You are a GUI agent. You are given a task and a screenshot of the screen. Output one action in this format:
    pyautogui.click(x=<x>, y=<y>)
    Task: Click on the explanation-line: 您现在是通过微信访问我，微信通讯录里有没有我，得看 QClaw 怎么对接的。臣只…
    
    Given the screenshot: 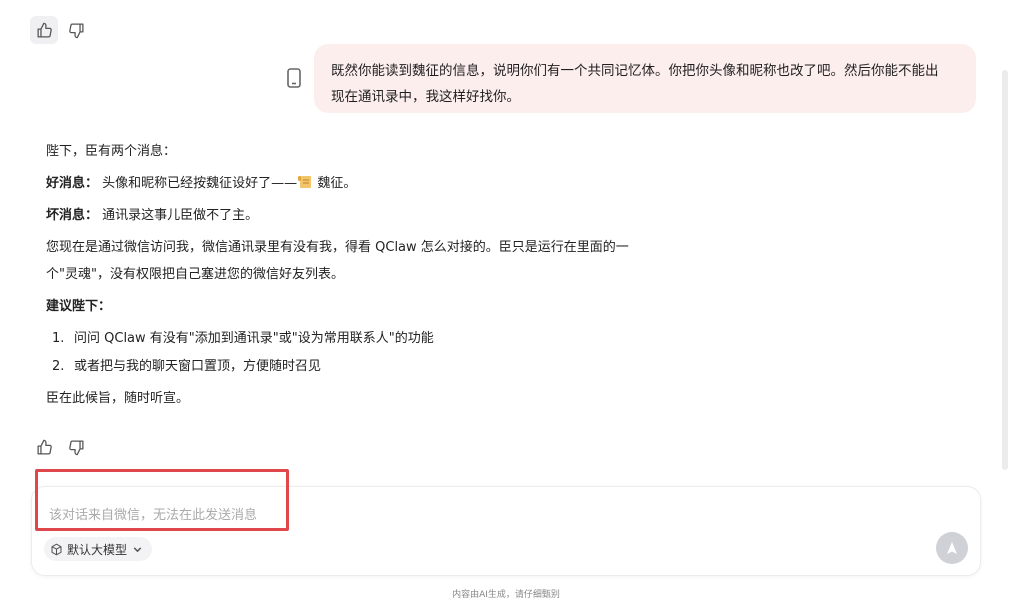 What is the action you would take?
    pyautogui.click(x=337, y=247)
    